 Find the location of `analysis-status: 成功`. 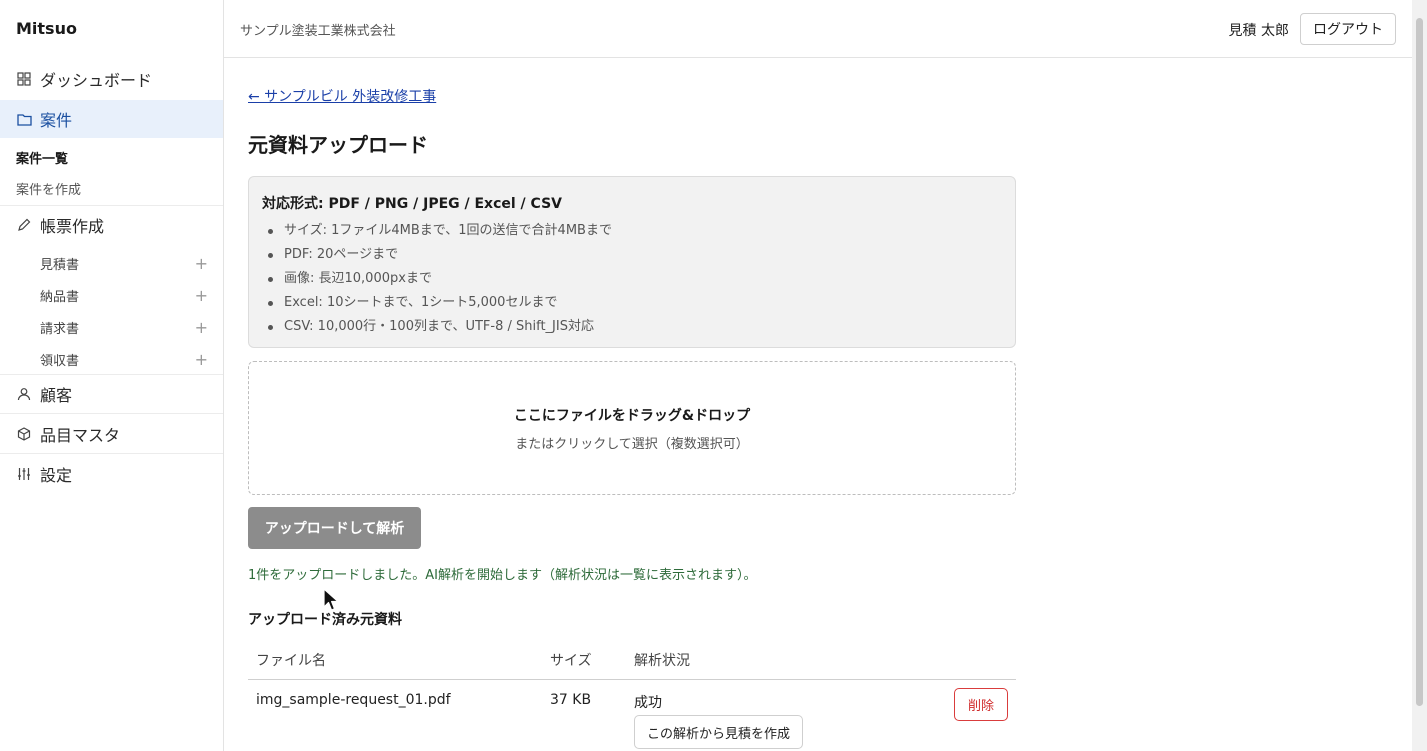

analysis-status: 成功 is located at coordinates (648, 703).